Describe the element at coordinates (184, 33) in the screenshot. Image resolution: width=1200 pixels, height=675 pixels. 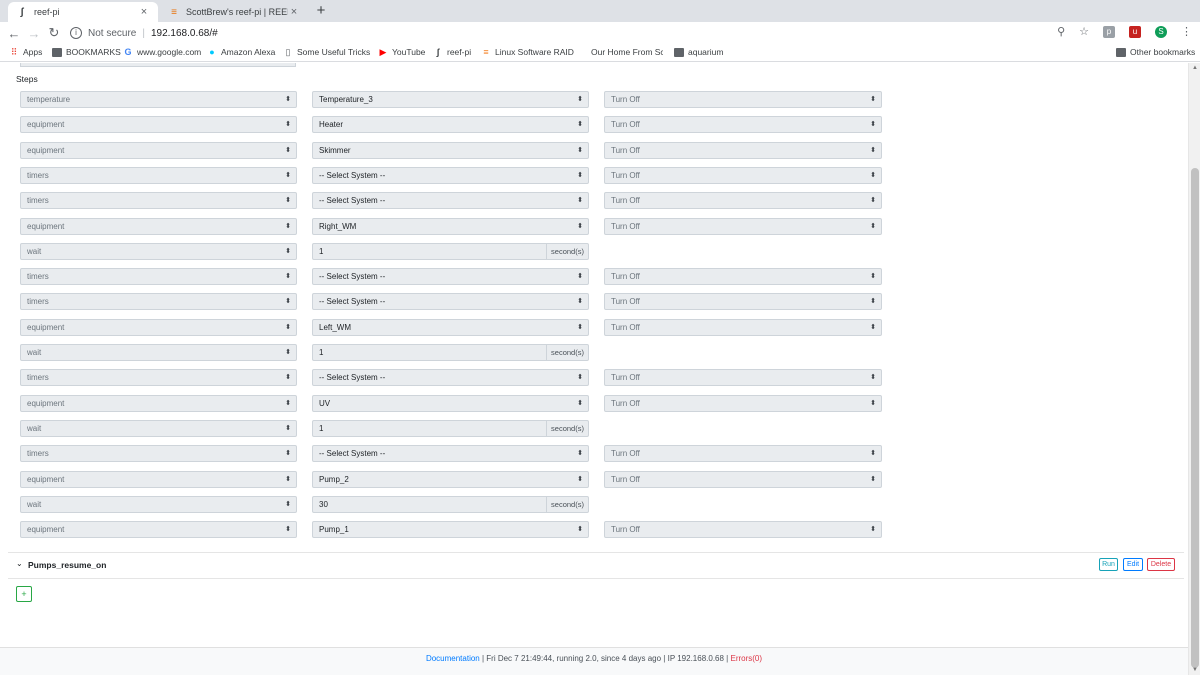
I see `url-text: 192.168.0.68/#` at that location.